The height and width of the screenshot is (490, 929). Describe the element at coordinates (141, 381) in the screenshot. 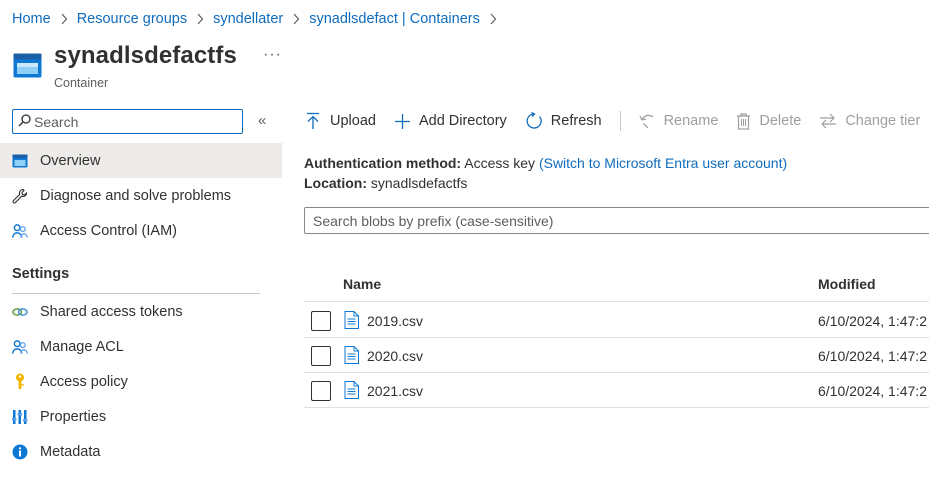

I see `sidebar-item-access-policy: Access policy` at that location.